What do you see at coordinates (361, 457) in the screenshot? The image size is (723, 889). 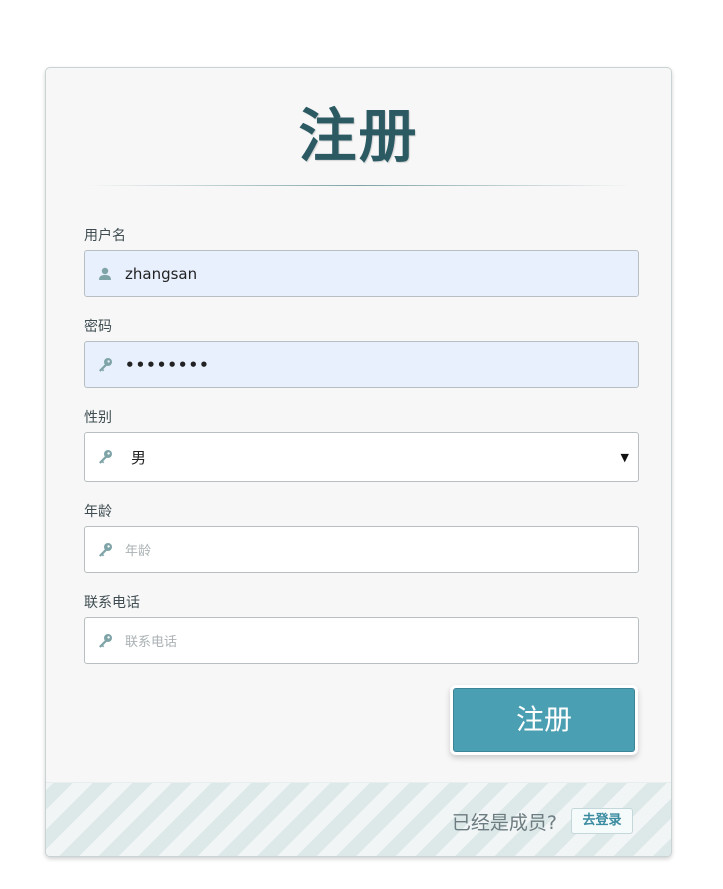 I see `gender-select: 男 ▼` at bounding box center [361, 457].